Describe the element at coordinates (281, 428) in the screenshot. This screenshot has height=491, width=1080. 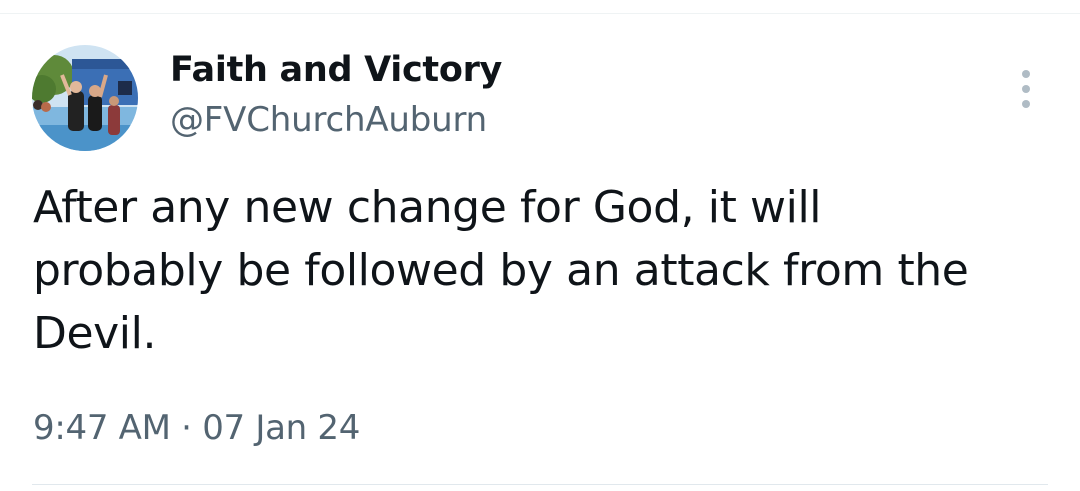
I see `tweet-date: 07 Jan 24` at that location.